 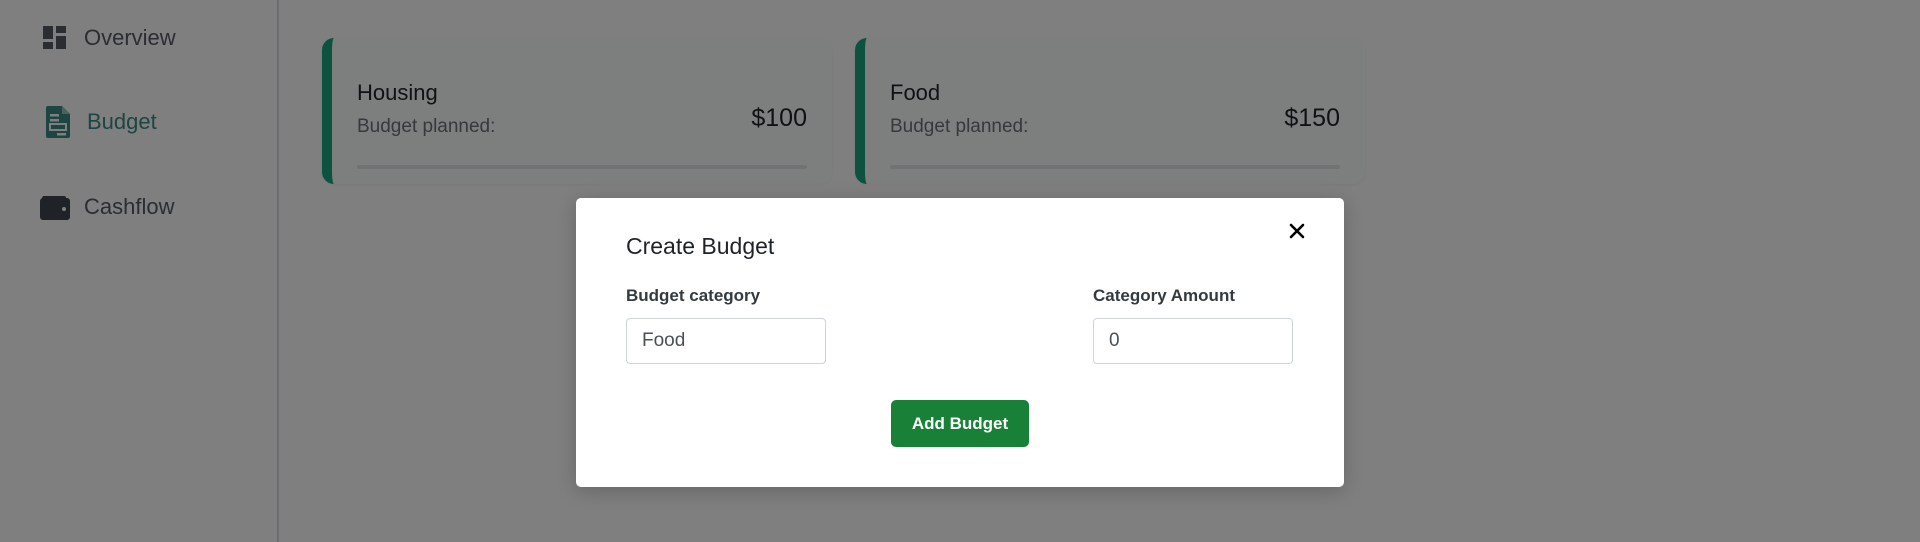 What do you see at coordinates (726, 341) in the screenshot?
I see `budget-category-input` at bounding box center [726, 341].